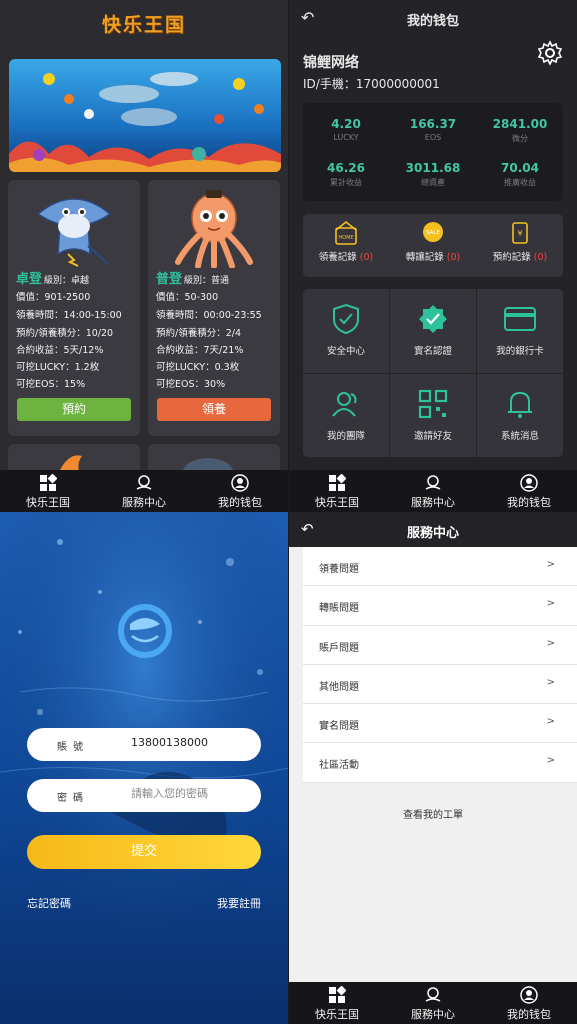 This screenshot has height=1024, width=577. I want to click on password-label: 密碼, so click(73, 798).